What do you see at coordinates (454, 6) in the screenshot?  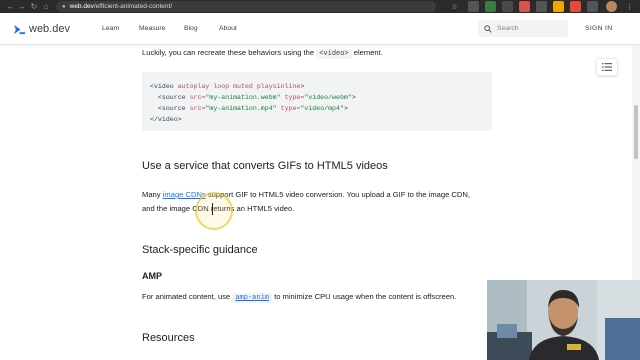 I see `star-icon: ☆` at bounding box center [454, 6].